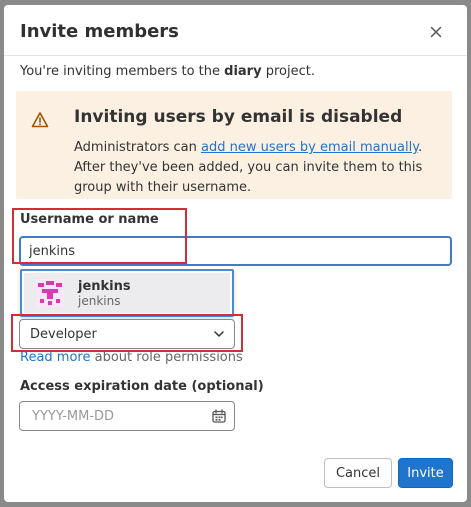  What do you see at coordinates (127, 334) in the screenshot?
I see `role-select: Developer` at bounding box center [127, 334].